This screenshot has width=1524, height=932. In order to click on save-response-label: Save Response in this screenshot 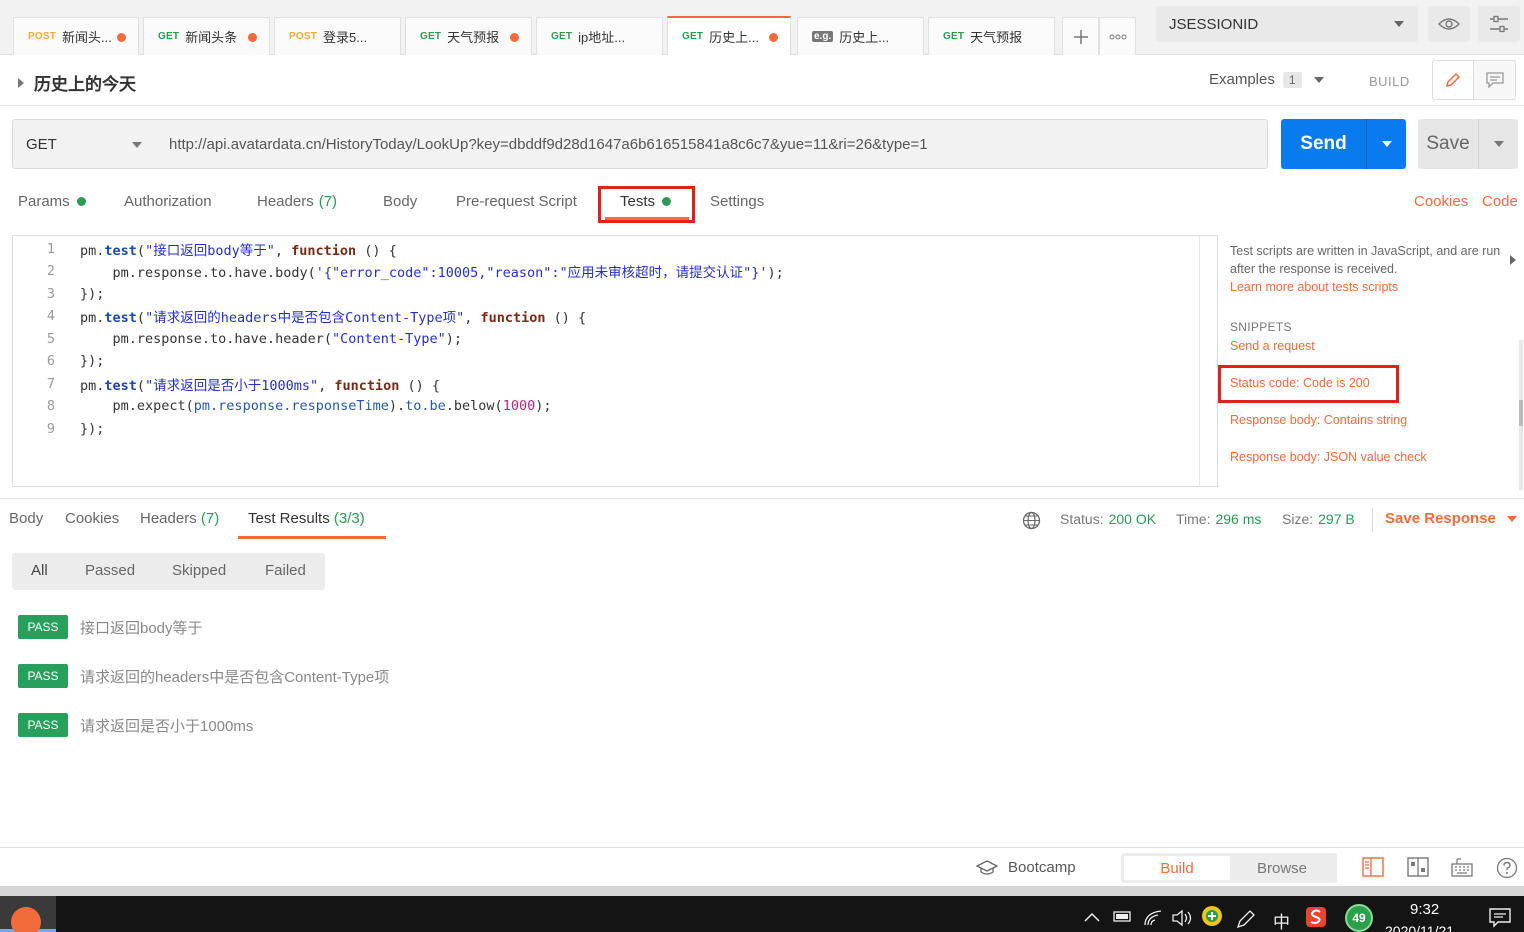, I will do `click(1440, 518)`.